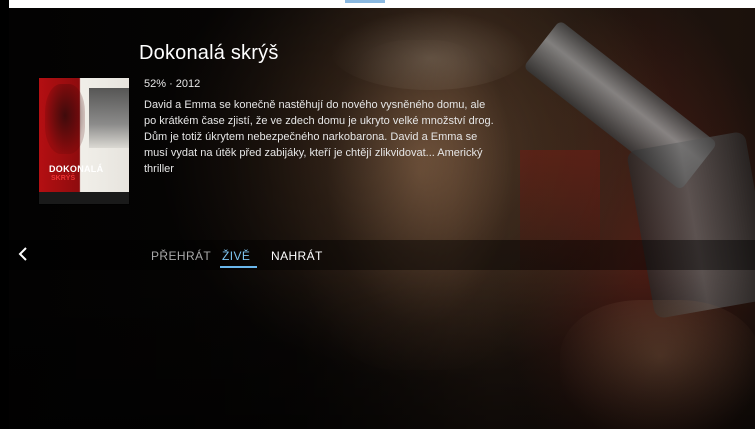 The image size is (755, 429). Describe the element at coordinates (236, 256) in the screenshot. I see `tab-live: ŽIVĚ` at that location.